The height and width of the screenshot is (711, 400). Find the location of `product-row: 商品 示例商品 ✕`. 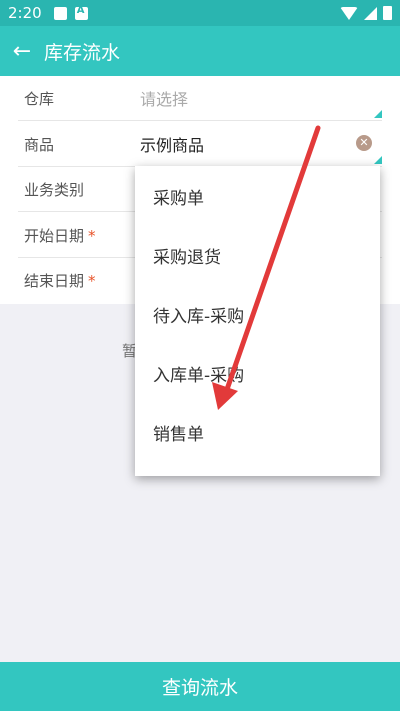

product-row: 商品 示例商品 ✕ is located at coordinates (200, 144).